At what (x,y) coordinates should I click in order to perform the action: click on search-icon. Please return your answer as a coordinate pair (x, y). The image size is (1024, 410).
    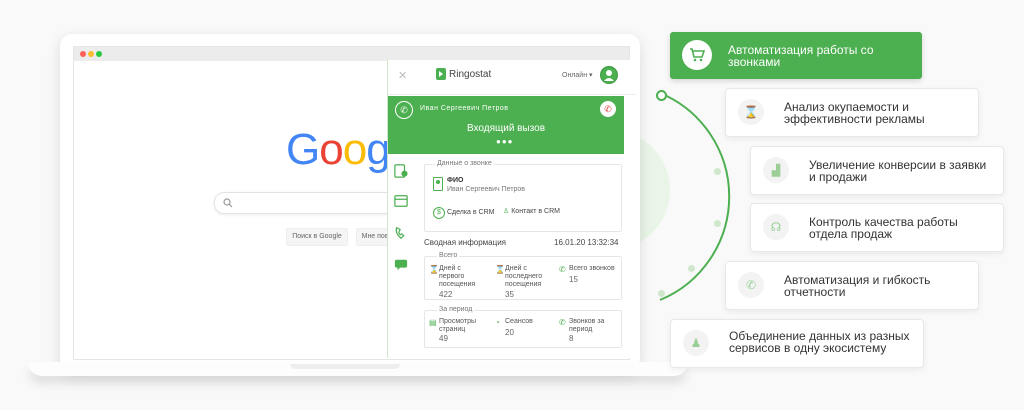
    Looking at the image, I should click on (228, 203).